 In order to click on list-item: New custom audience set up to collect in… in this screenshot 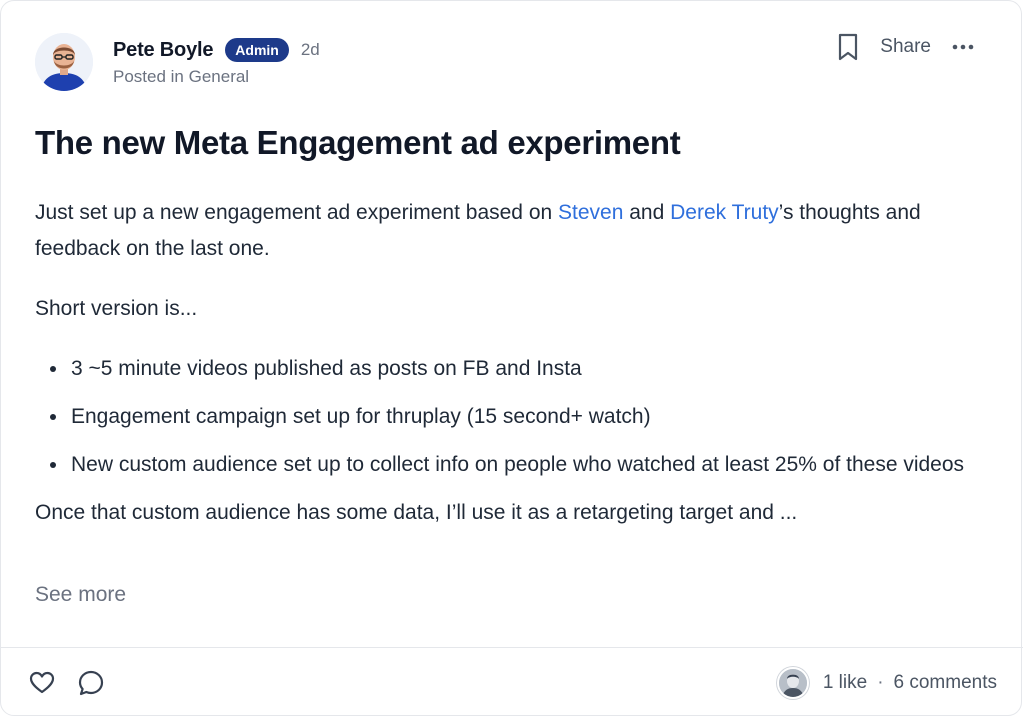, I will do `click(510, 465)`.